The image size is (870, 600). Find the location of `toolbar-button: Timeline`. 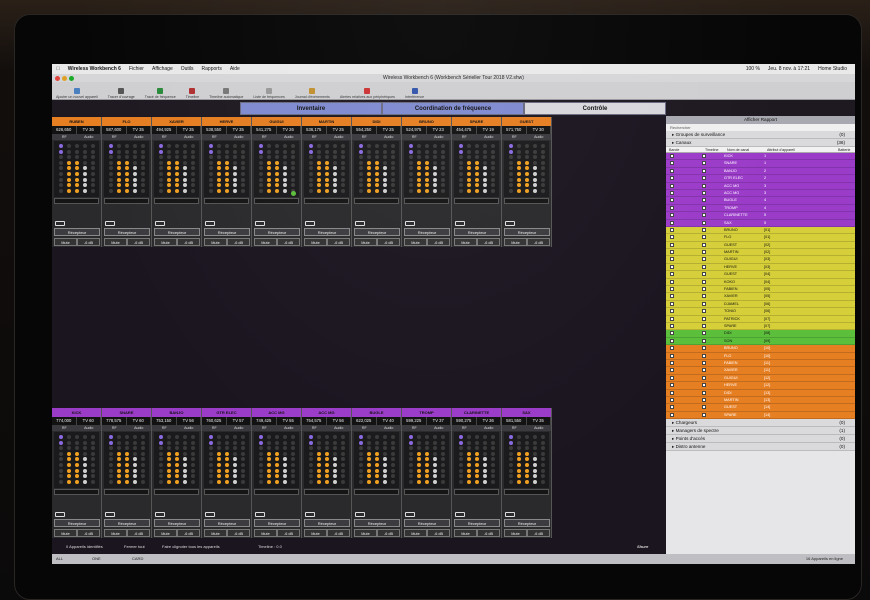

toolbar-button: Timeline is located at coordinates (192, 93).